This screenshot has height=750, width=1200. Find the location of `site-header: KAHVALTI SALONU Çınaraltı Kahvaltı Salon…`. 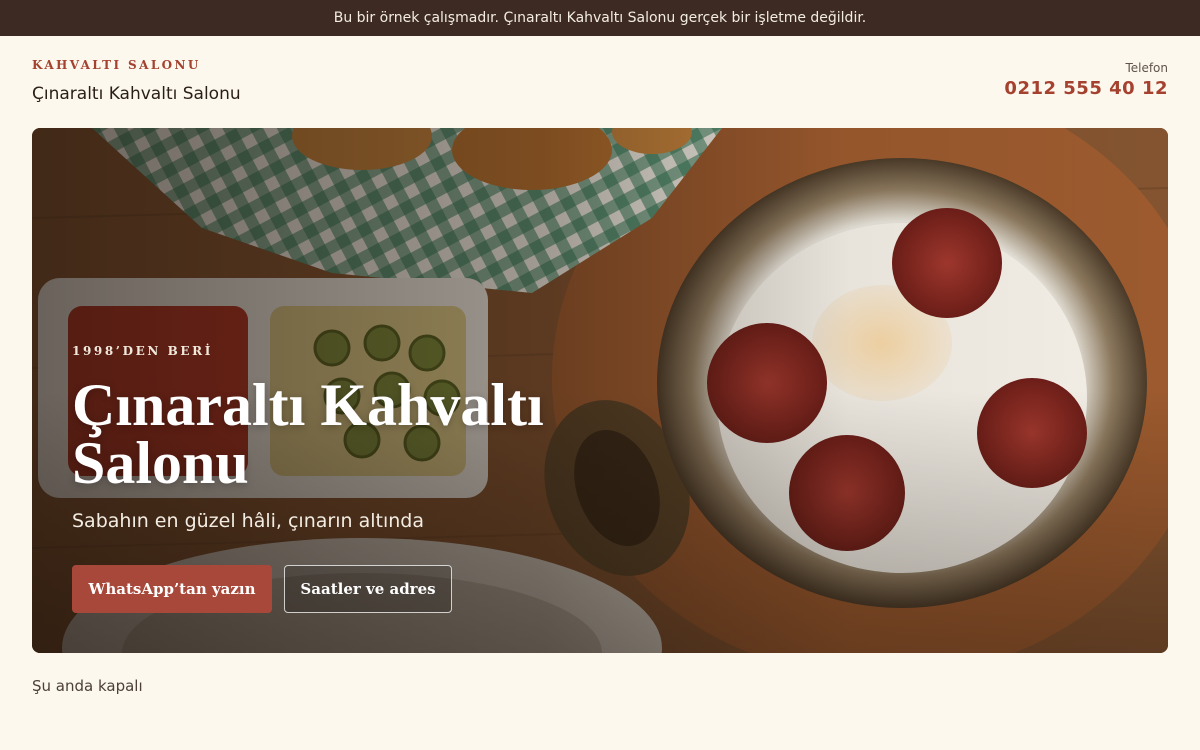

site-header: KAHVALTI SALONU Çınaraltı Kahvaltı Salon… is located at coordinates (600, 82).